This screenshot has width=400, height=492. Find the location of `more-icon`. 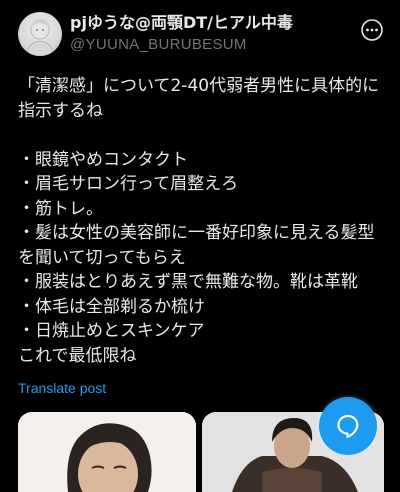

more-icon is located at coordinates (372, 30).